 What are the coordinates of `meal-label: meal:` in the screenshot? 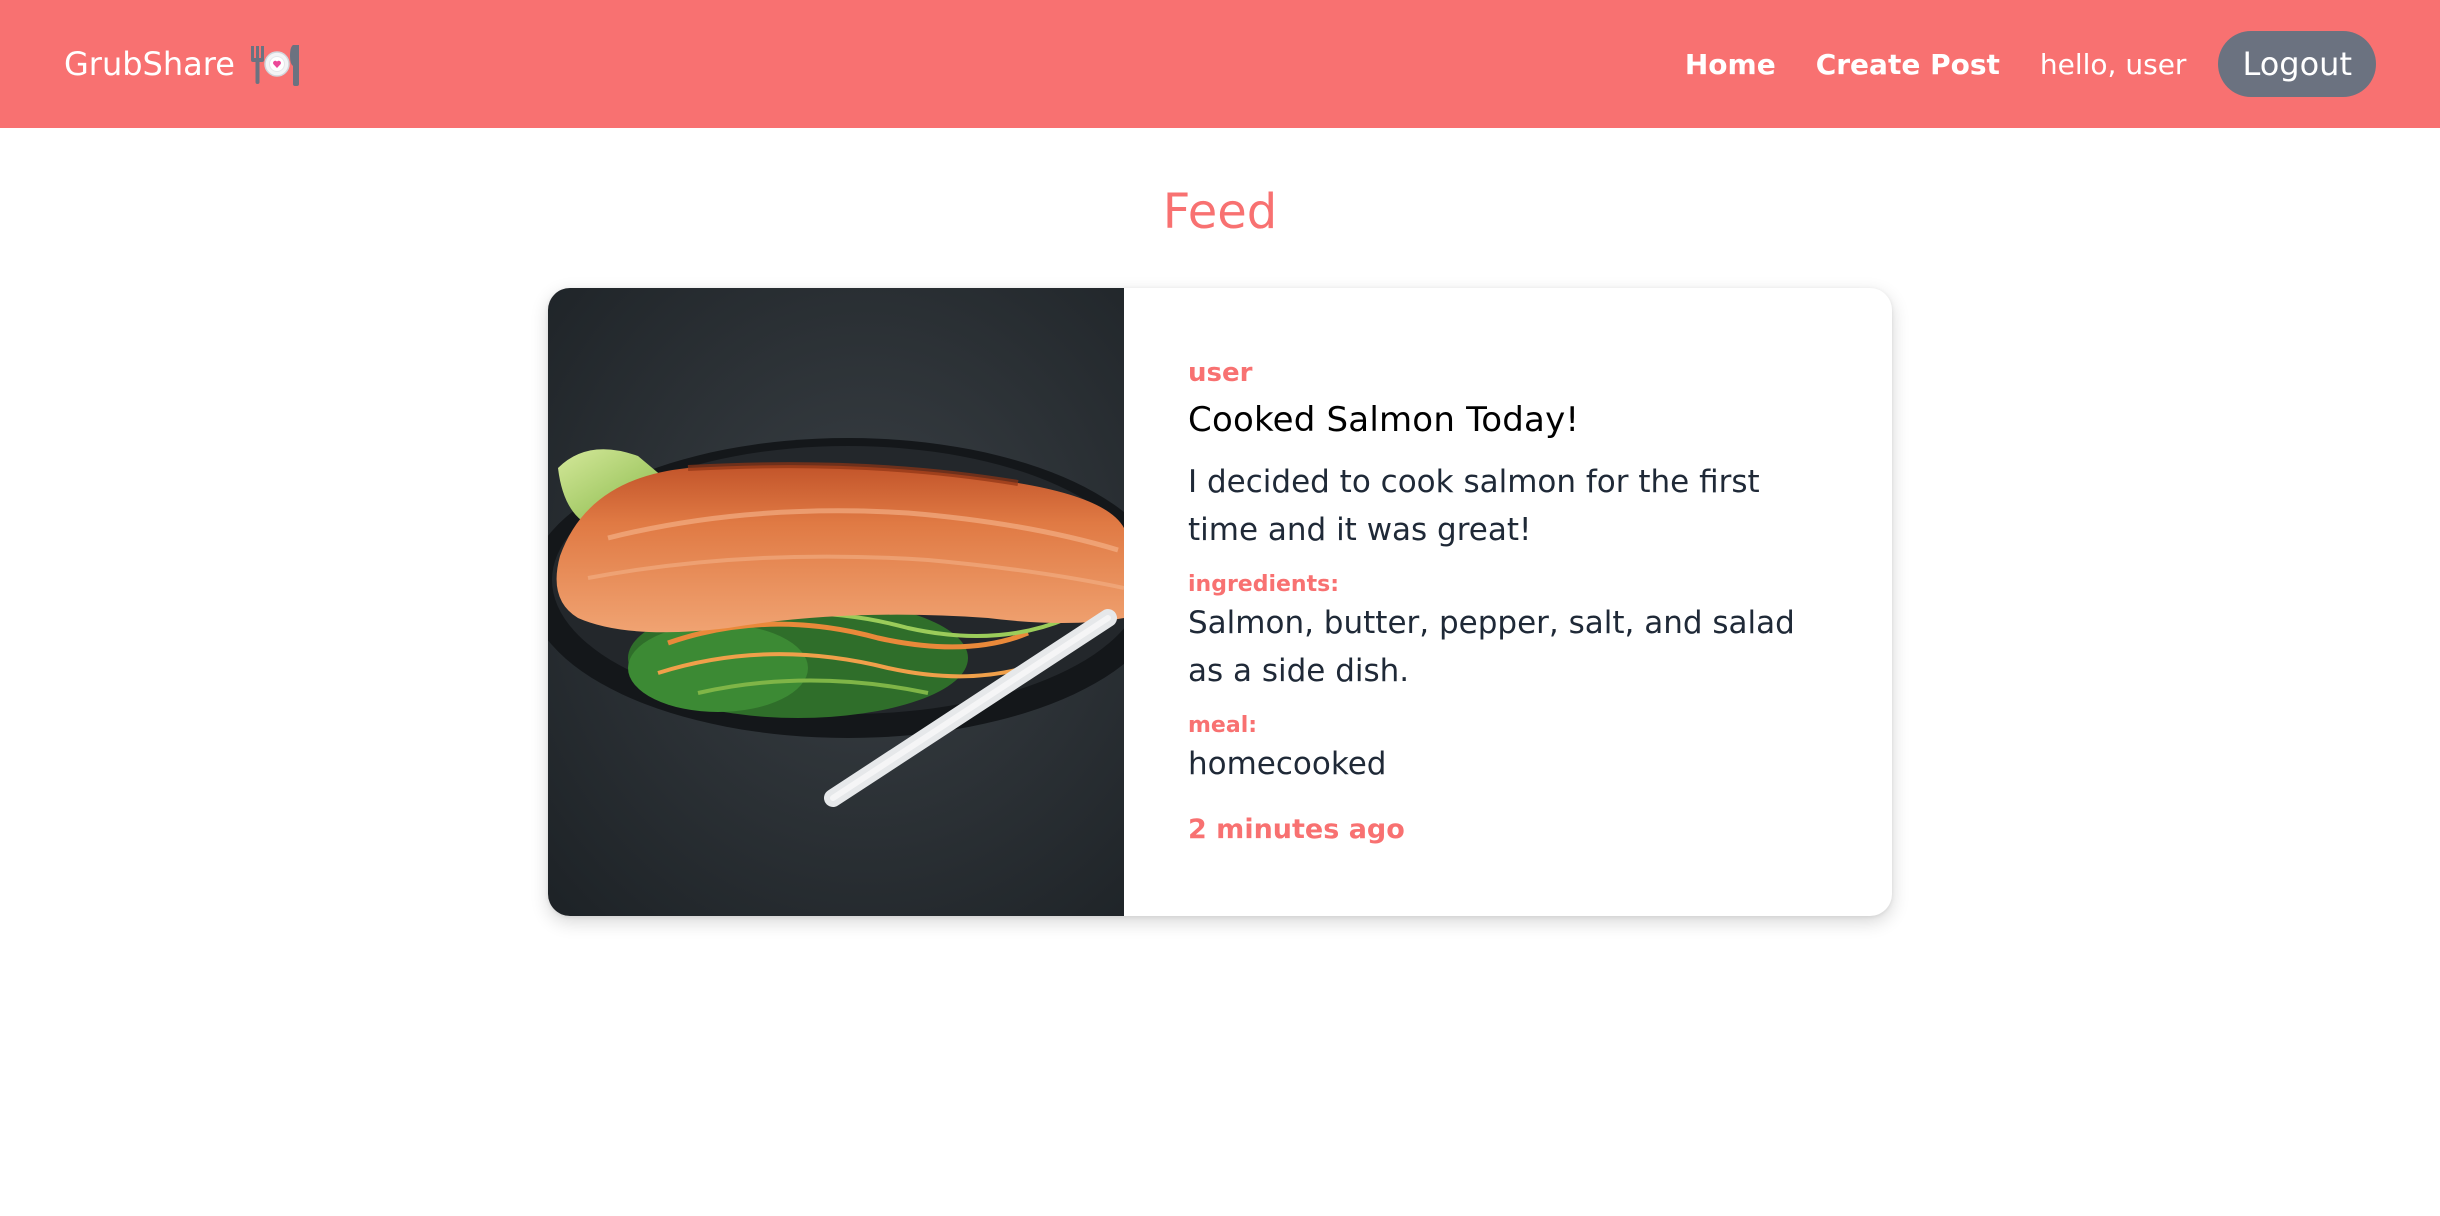 It's located at (1223, 725).